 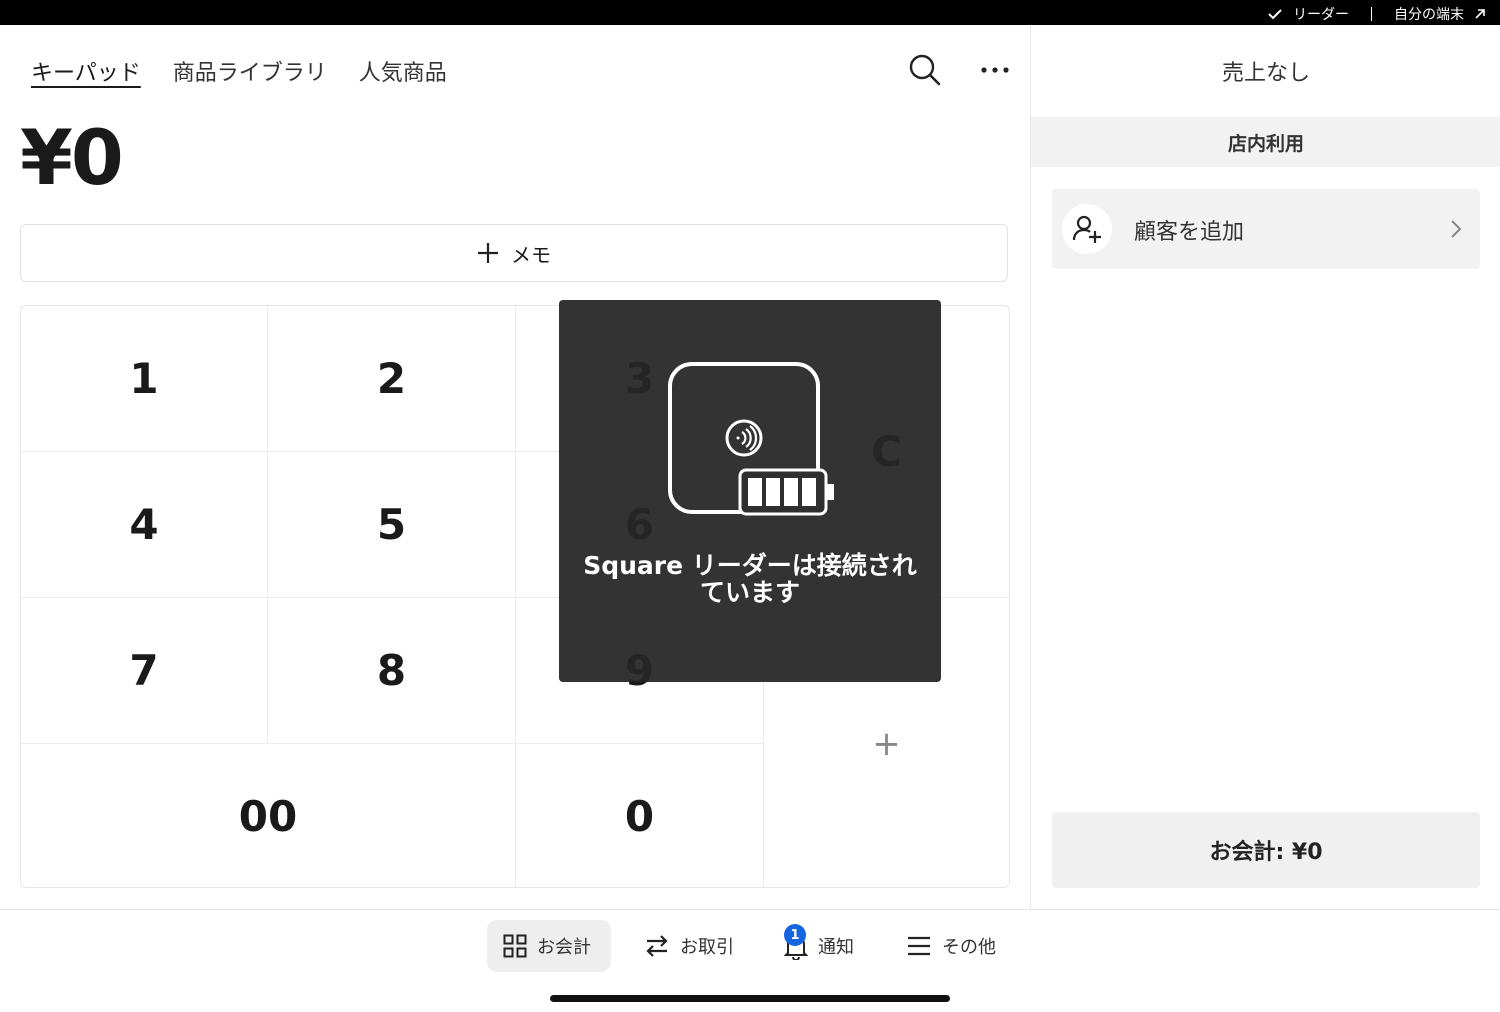 I want to click on key-7: 7, so click(x=144, y=671).